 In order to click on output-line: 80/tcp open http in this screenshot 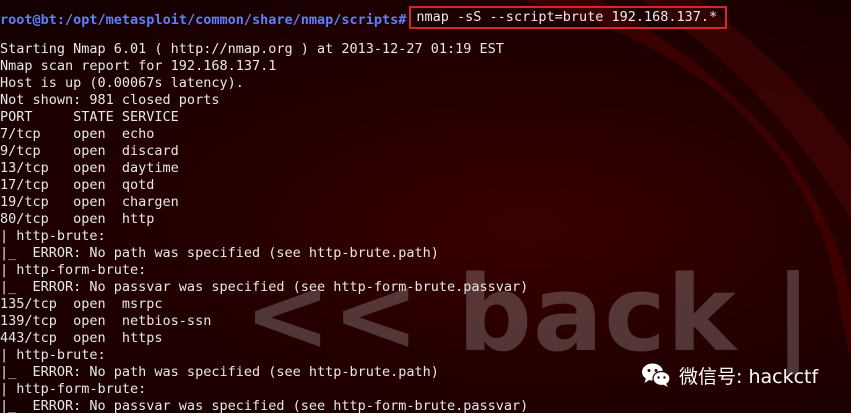, I will do `click(77, 219)`.